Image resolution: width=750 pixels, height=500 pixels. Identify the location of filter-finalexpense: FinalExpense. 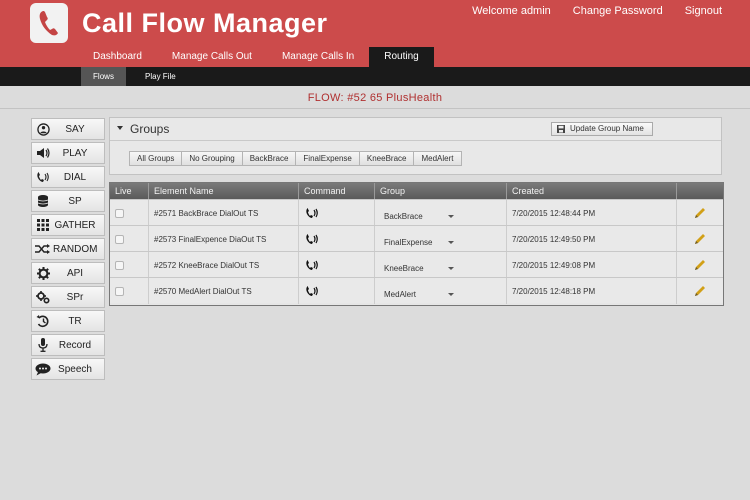
(327, 158).